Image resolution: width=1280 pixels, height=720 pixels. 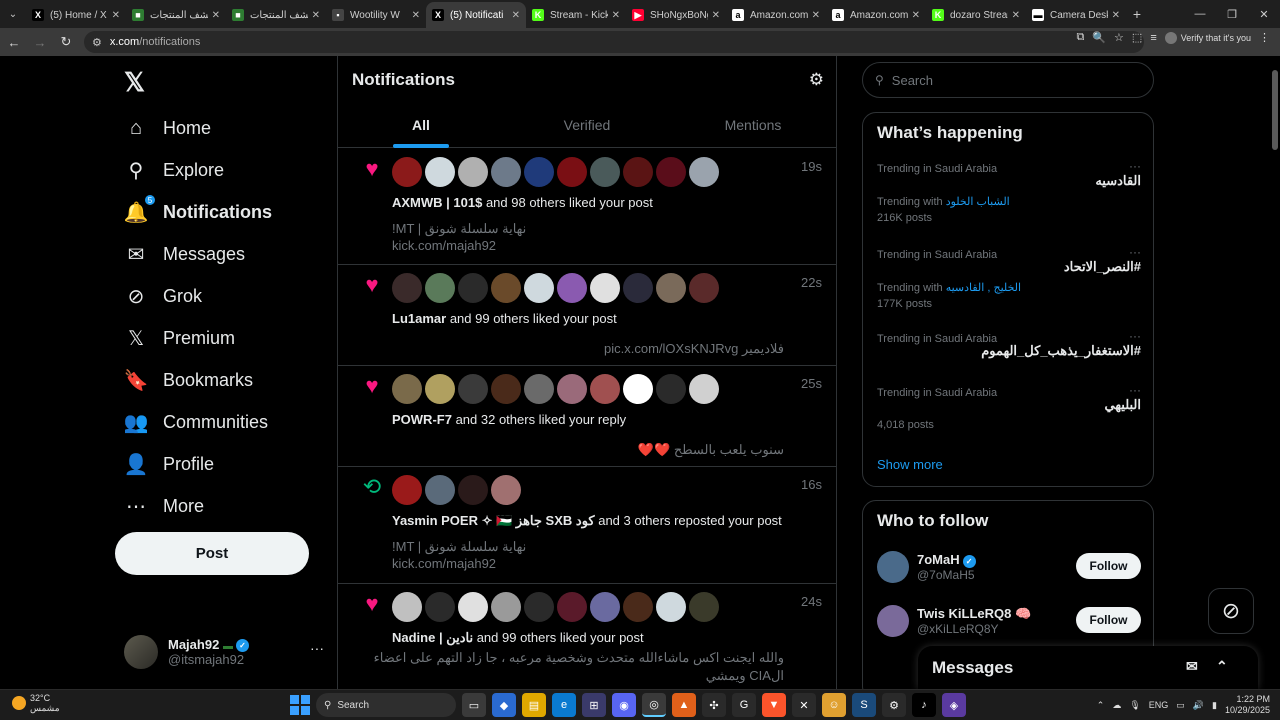 I want to click on show-more-link: Show more, so click(x=910, y=464).